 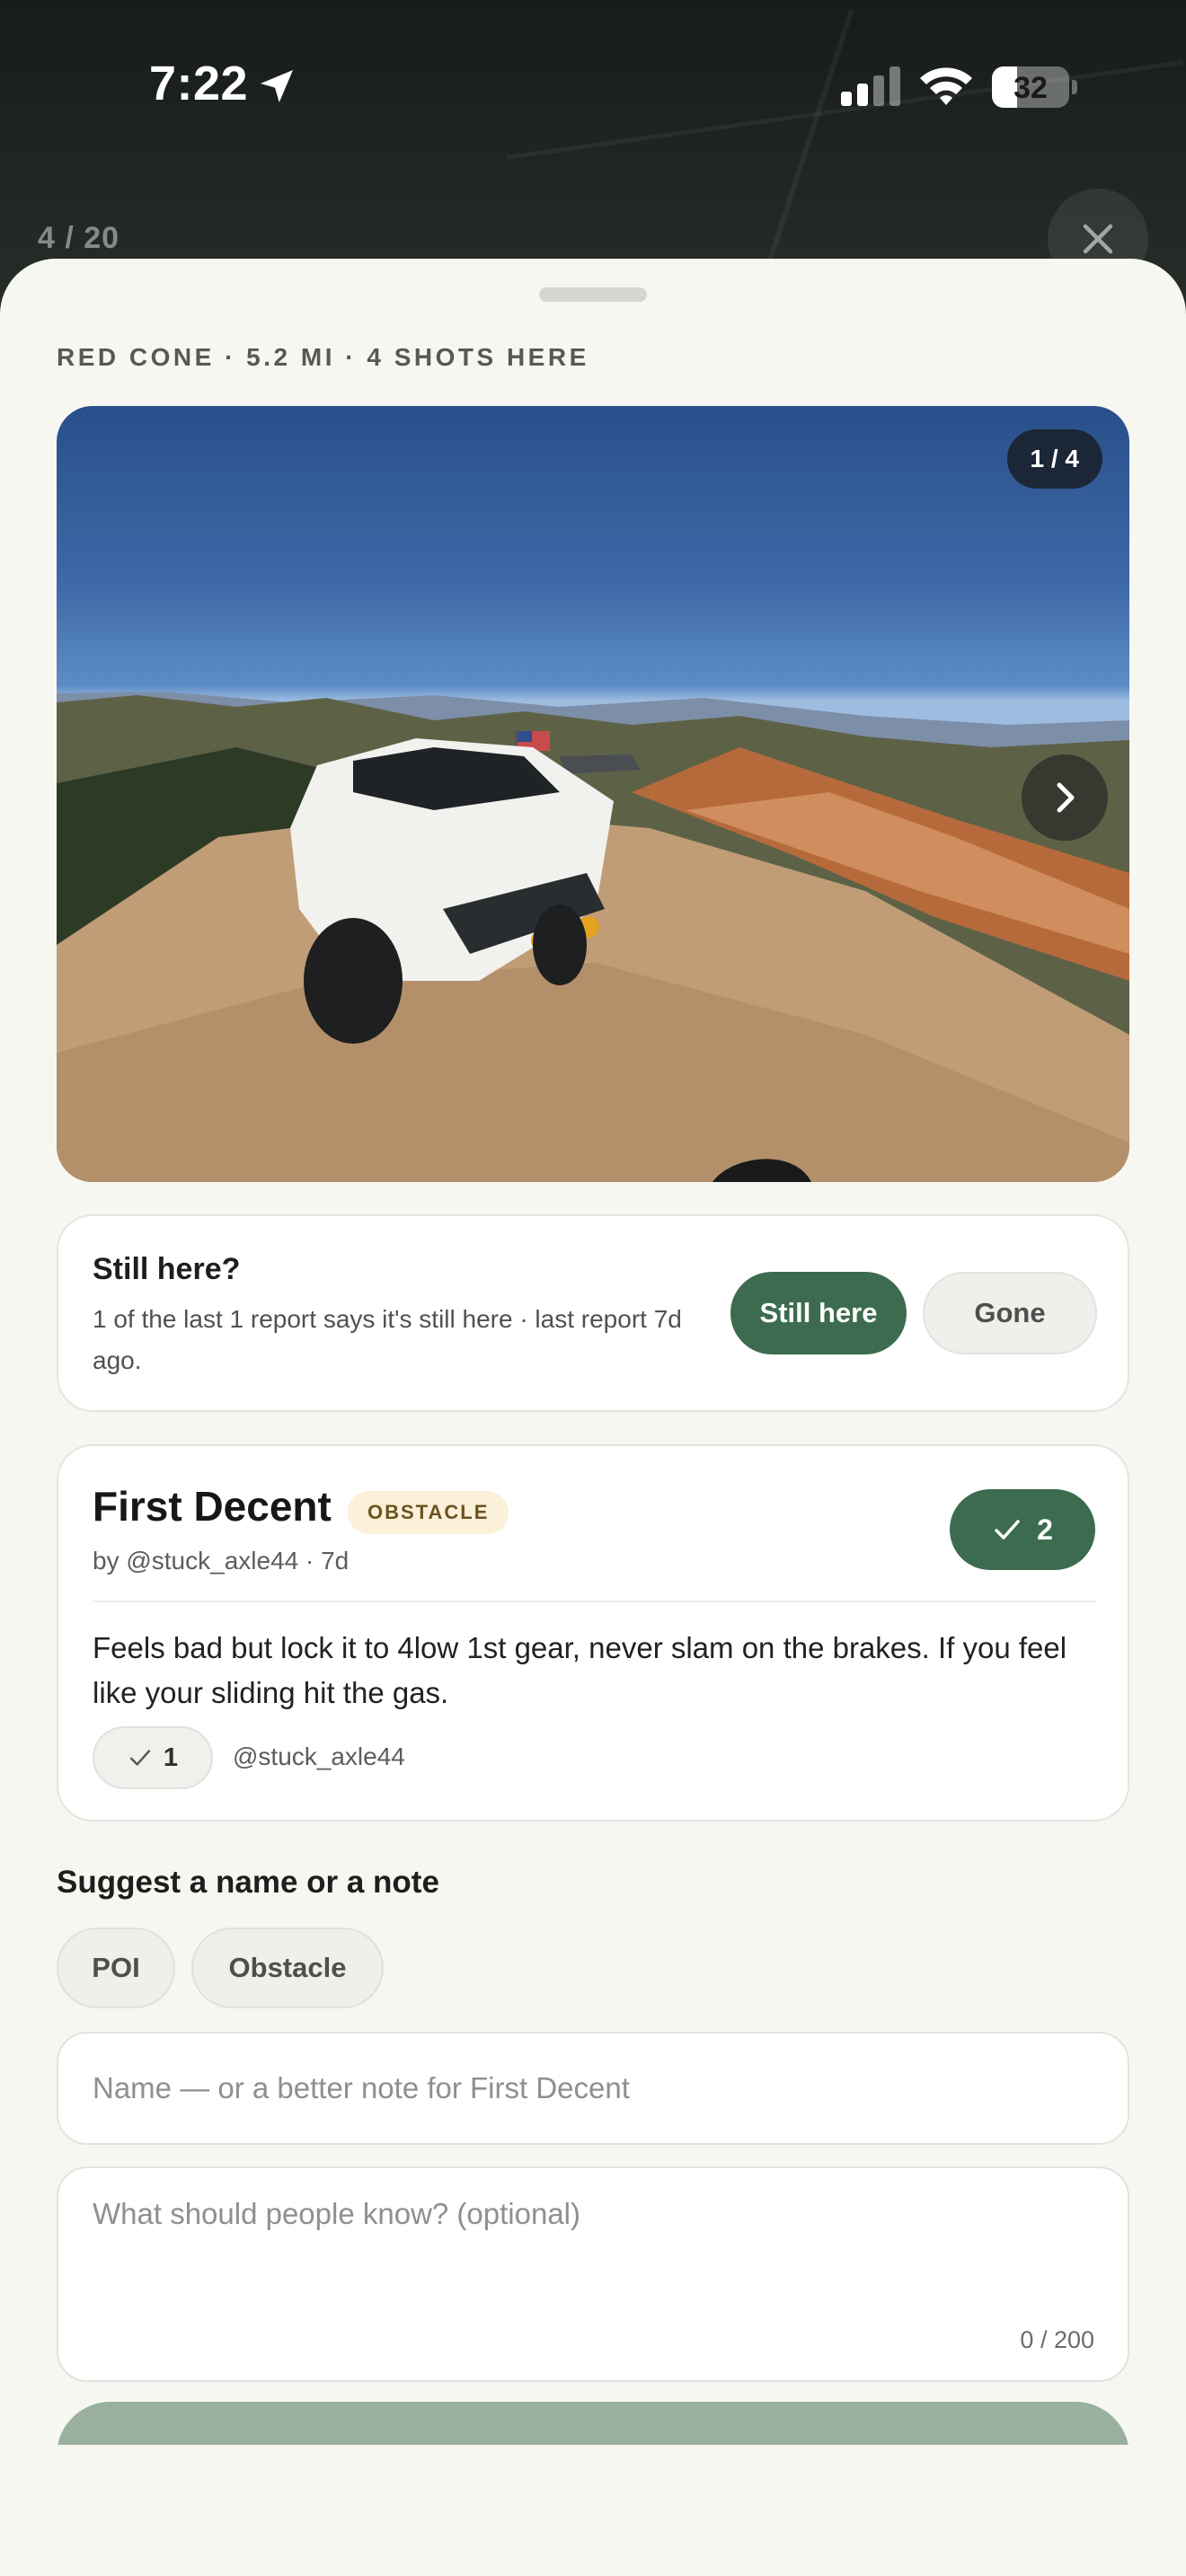 I want to click on still-here-button: Still here, so click(x=818, y=1313).